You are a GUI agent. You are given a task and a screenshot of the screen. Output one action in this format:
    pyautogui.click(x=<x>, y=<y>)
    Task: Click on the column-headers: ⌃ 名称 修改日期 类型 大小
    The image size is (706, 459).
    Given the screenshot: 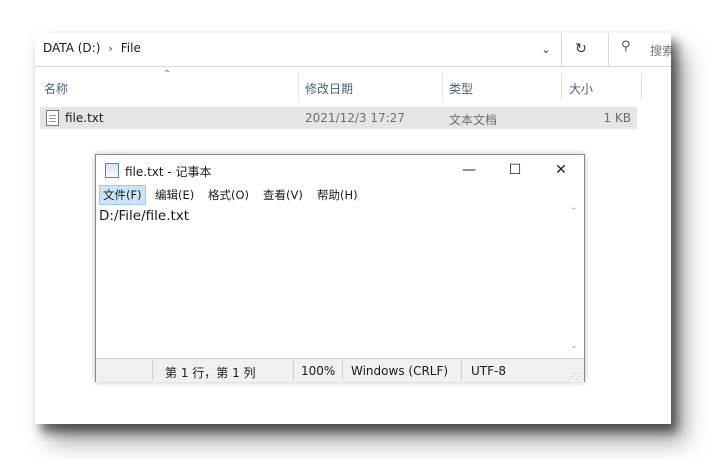 What is the action you would take?
    pyautogui.click(x=353, y=85)
    